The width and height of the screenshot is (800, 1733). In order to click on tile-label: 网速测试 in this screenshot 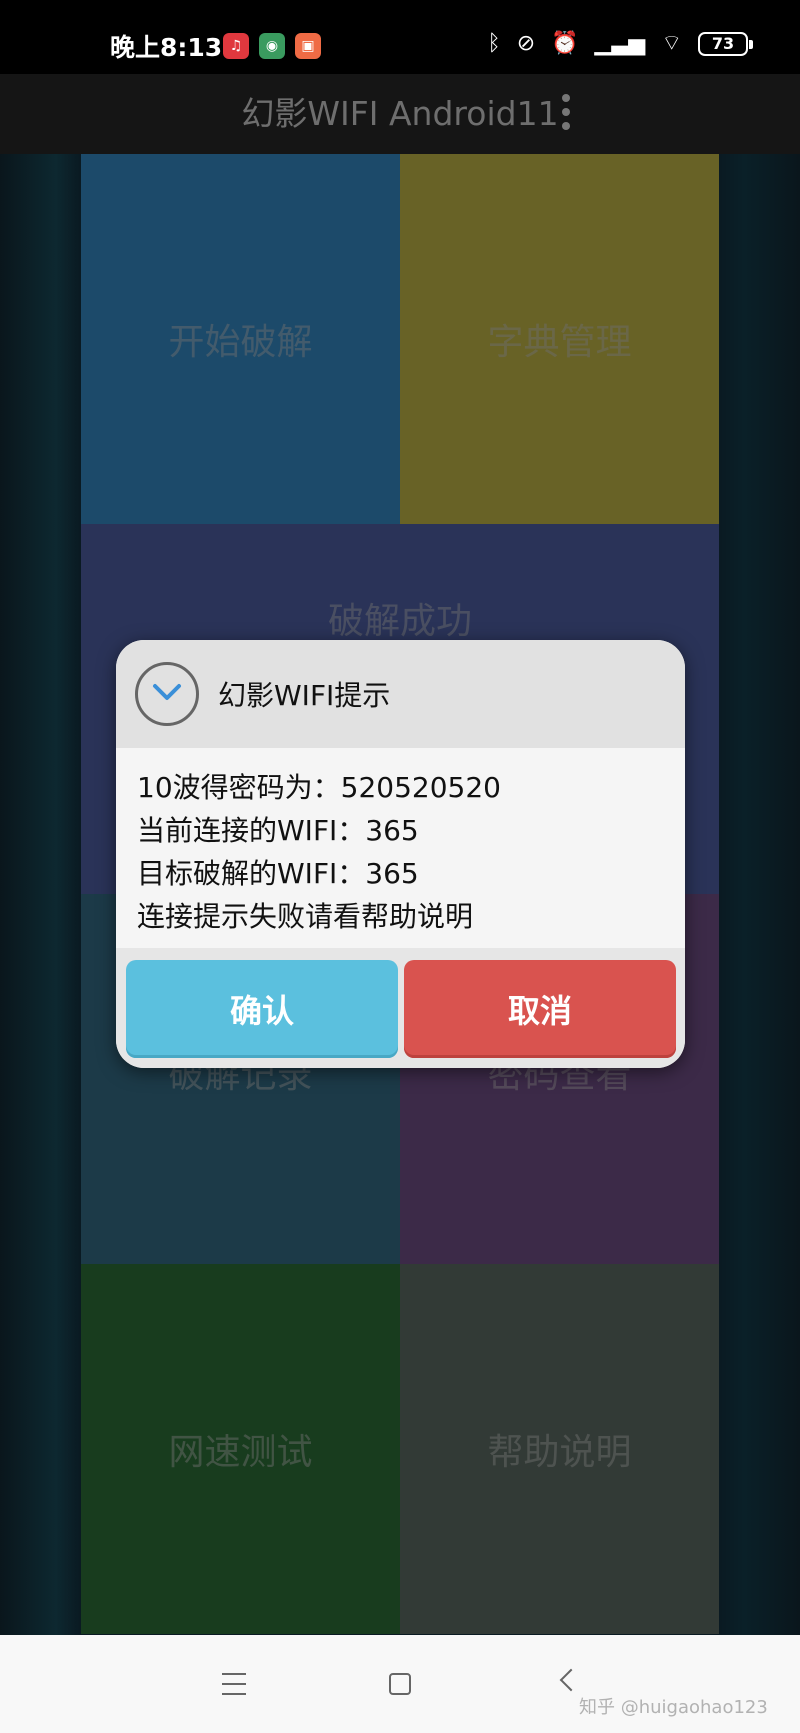, I will do `click(240, 1452)`.